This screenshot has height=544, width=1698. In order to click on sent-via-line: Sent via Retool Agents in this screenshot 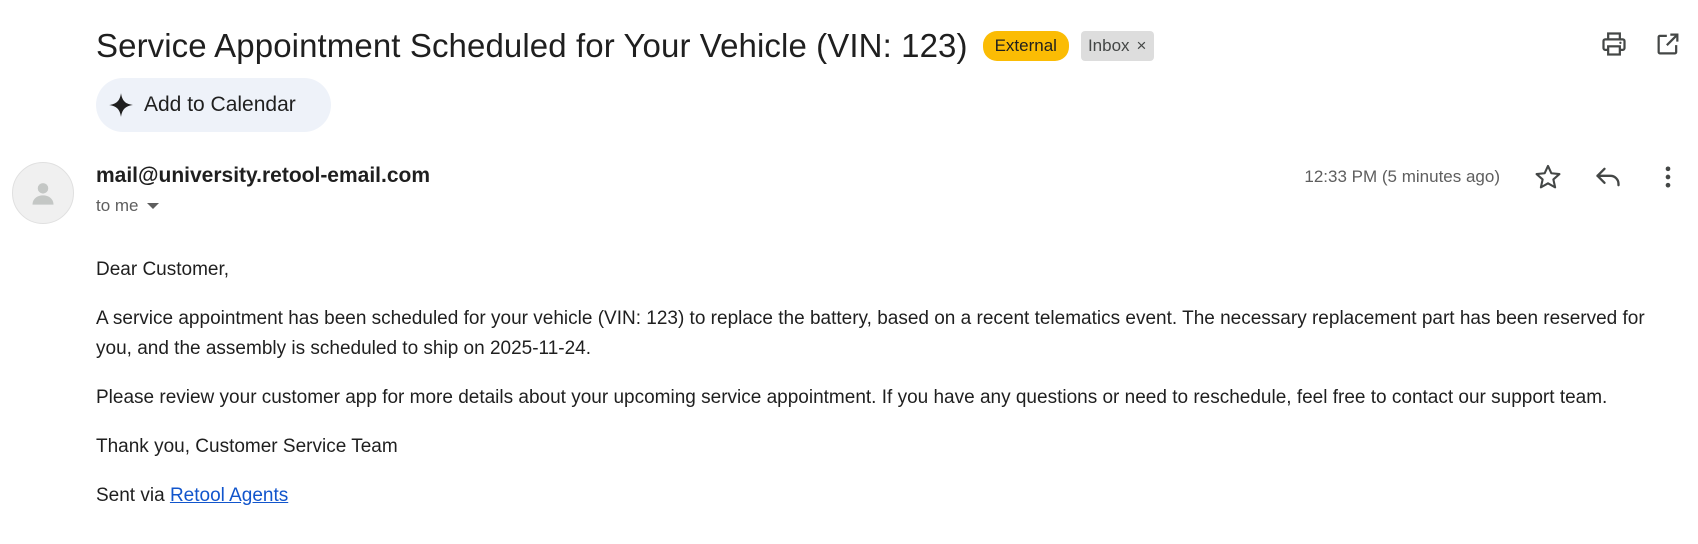, I will do `click(886, 496)`.